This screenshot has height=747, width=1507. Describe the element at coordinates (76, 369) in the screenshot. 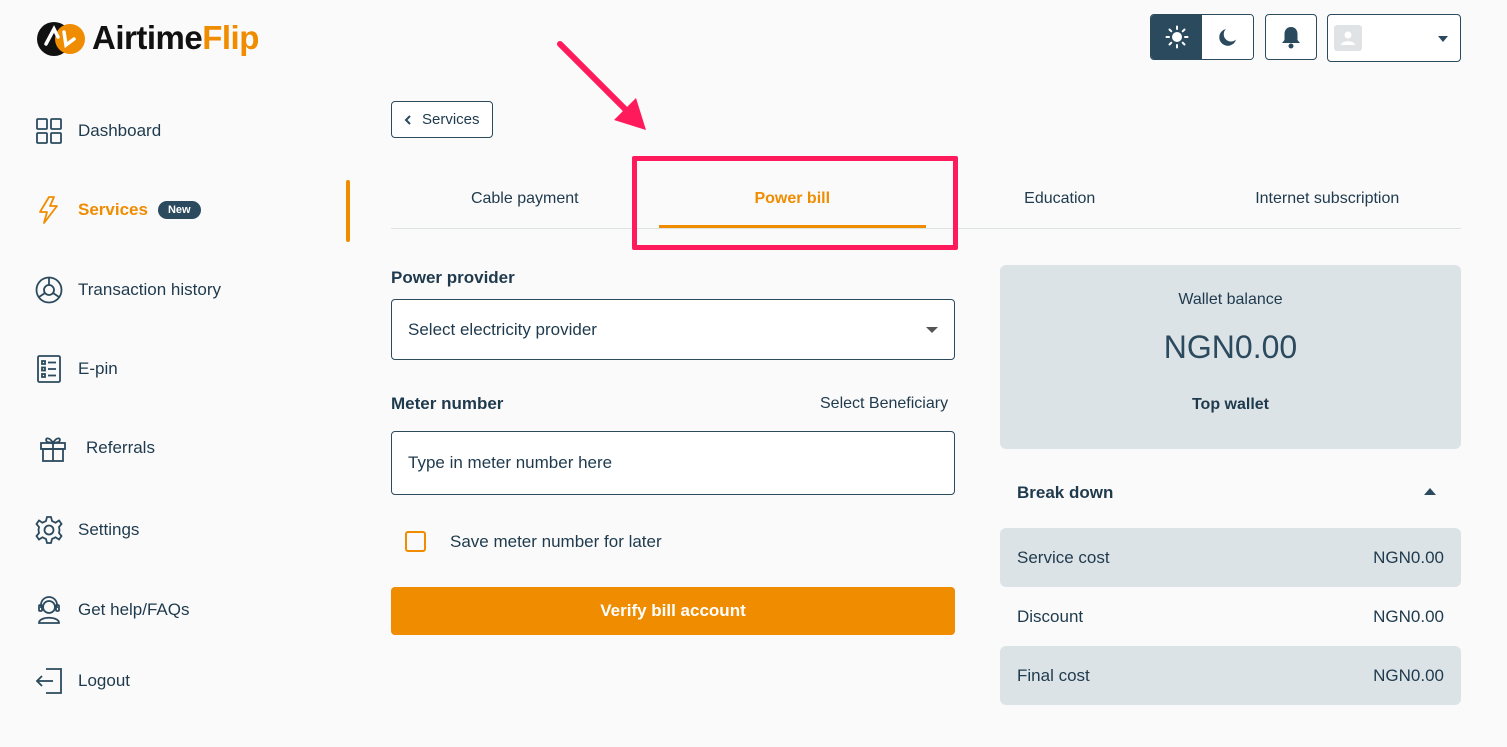

I see `sidebar-item-e-pin: E-pin` at that location.